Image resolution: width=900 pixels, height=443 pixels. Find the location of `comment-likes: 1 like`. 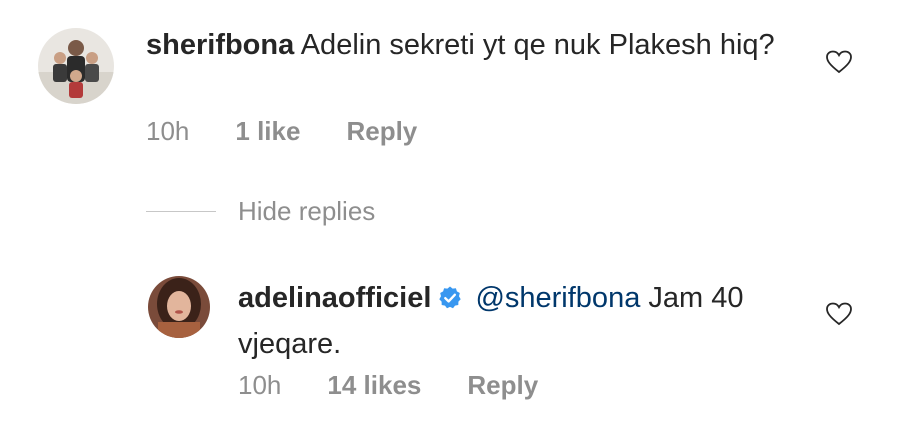

comment-likes: 1 like is located at coordinates (267, 131).